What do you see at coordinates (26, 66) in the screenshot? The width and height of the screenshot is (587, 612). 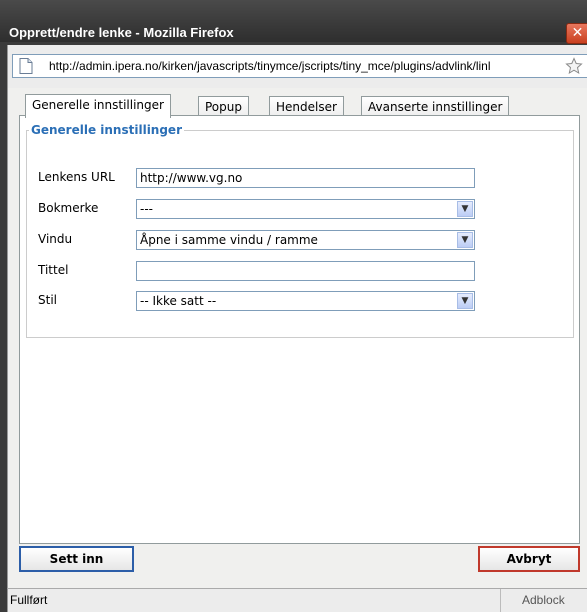 I see `page-icon` at bounding box center [26, 66].